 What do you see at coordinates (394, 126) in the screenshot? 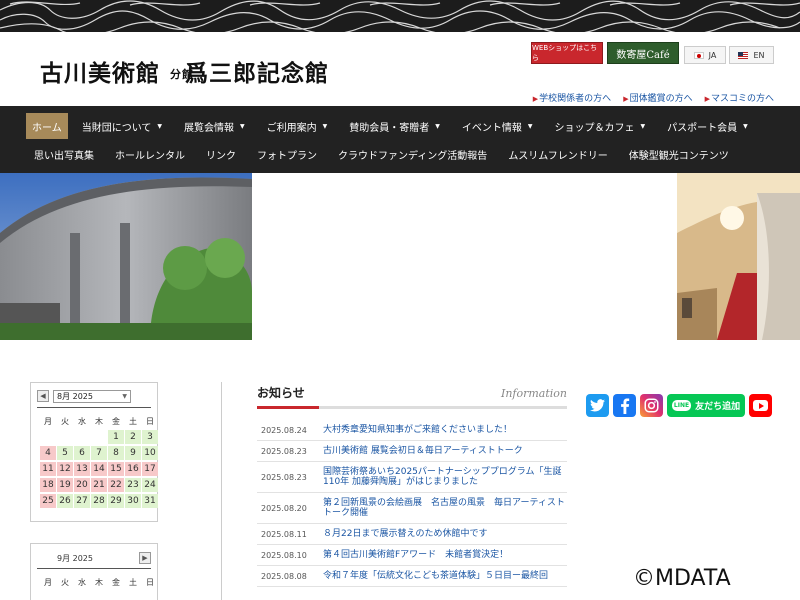
I see `nav-item-supporters: 賛助会員・寄贈者 ▼` at bounding box center [394, 126].